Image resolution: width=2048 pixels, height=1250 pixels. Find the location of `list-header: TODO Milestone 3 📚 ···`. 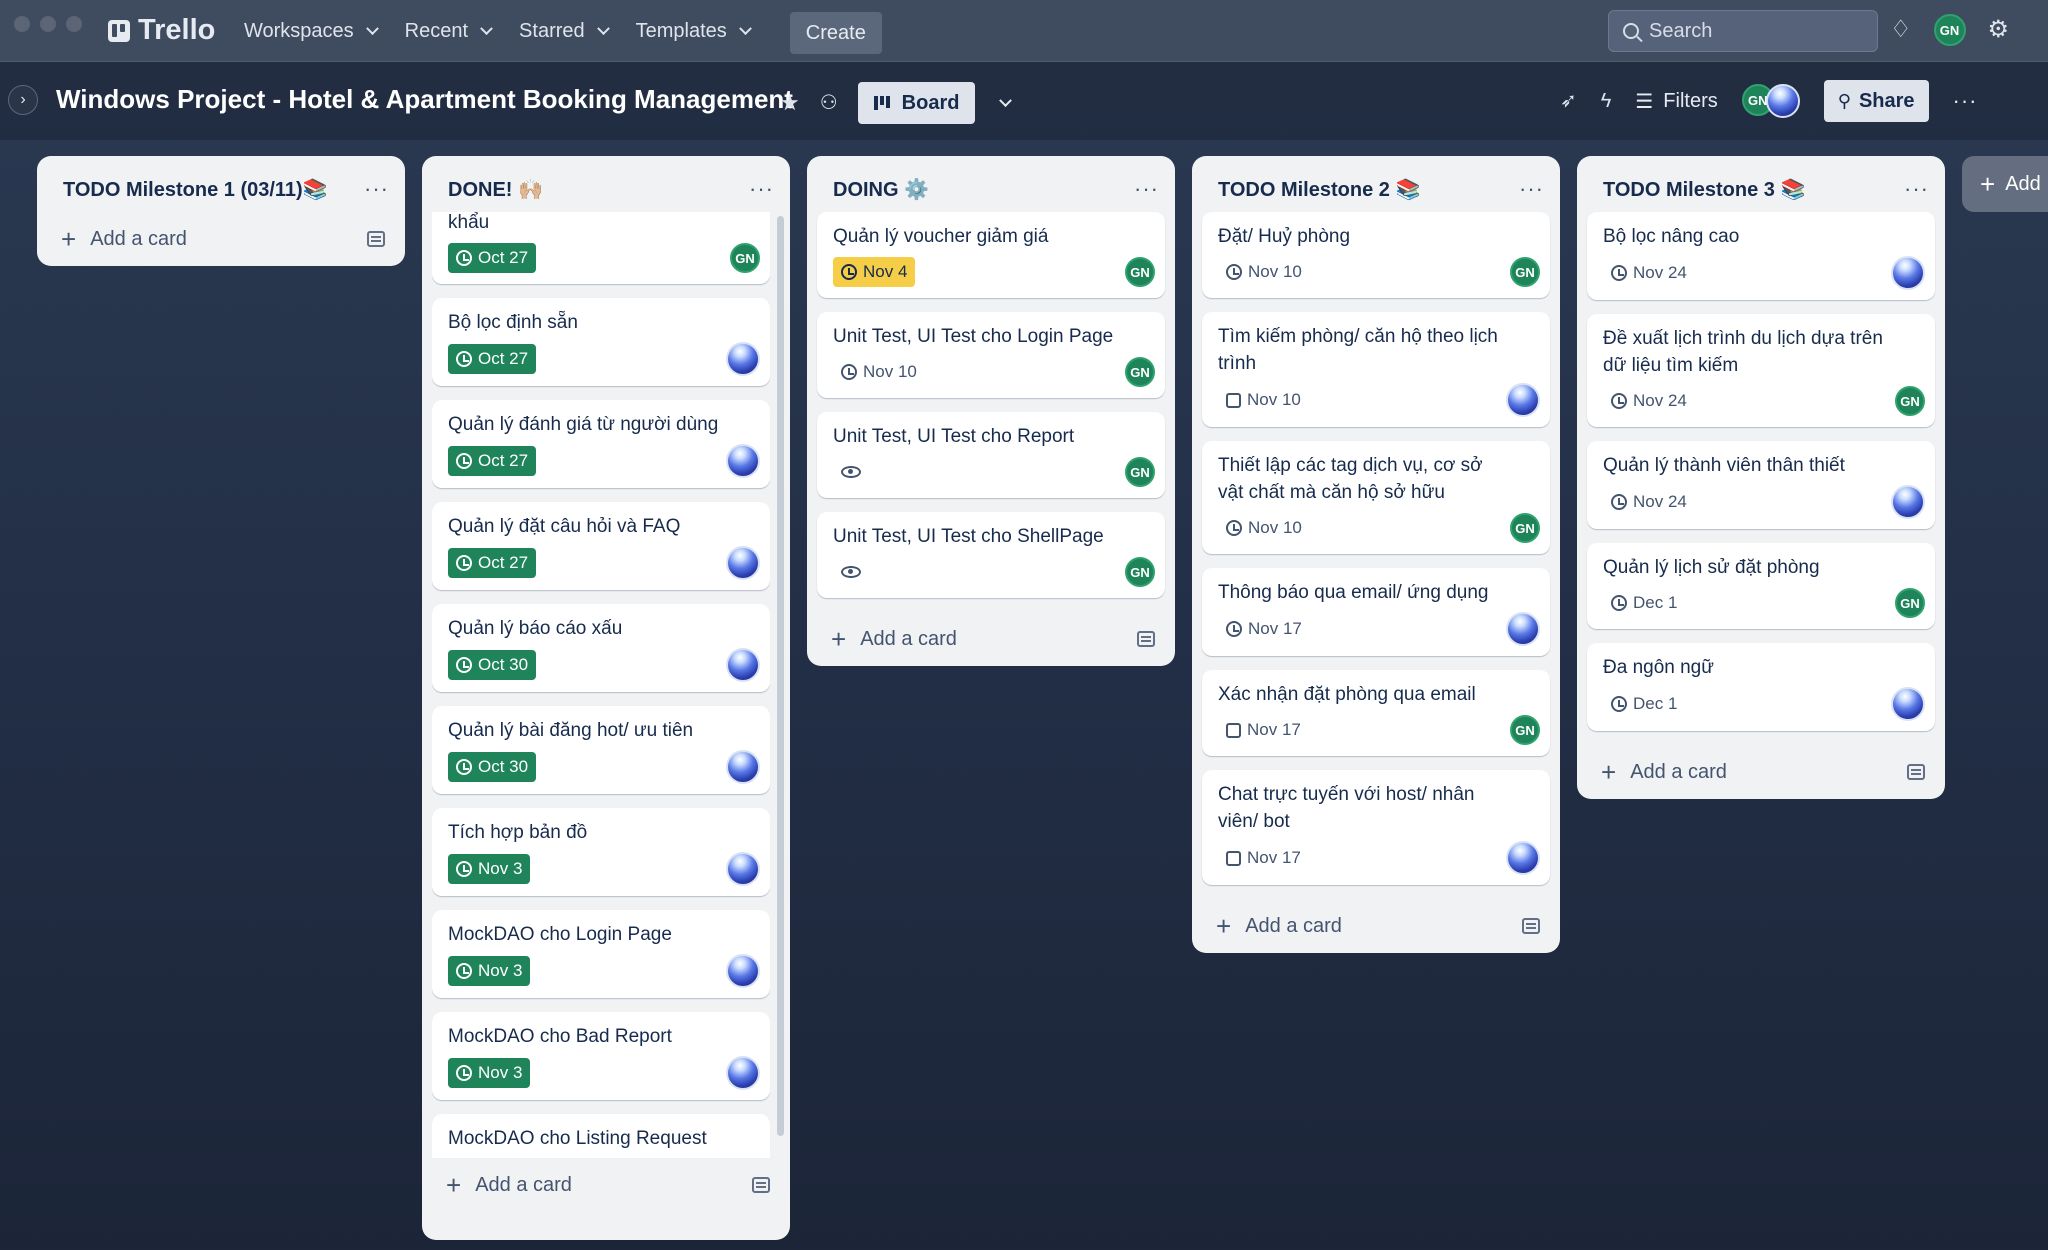

list-header: TODO Milestone 3 📚 ··· is located at coordinates (1761, 189).